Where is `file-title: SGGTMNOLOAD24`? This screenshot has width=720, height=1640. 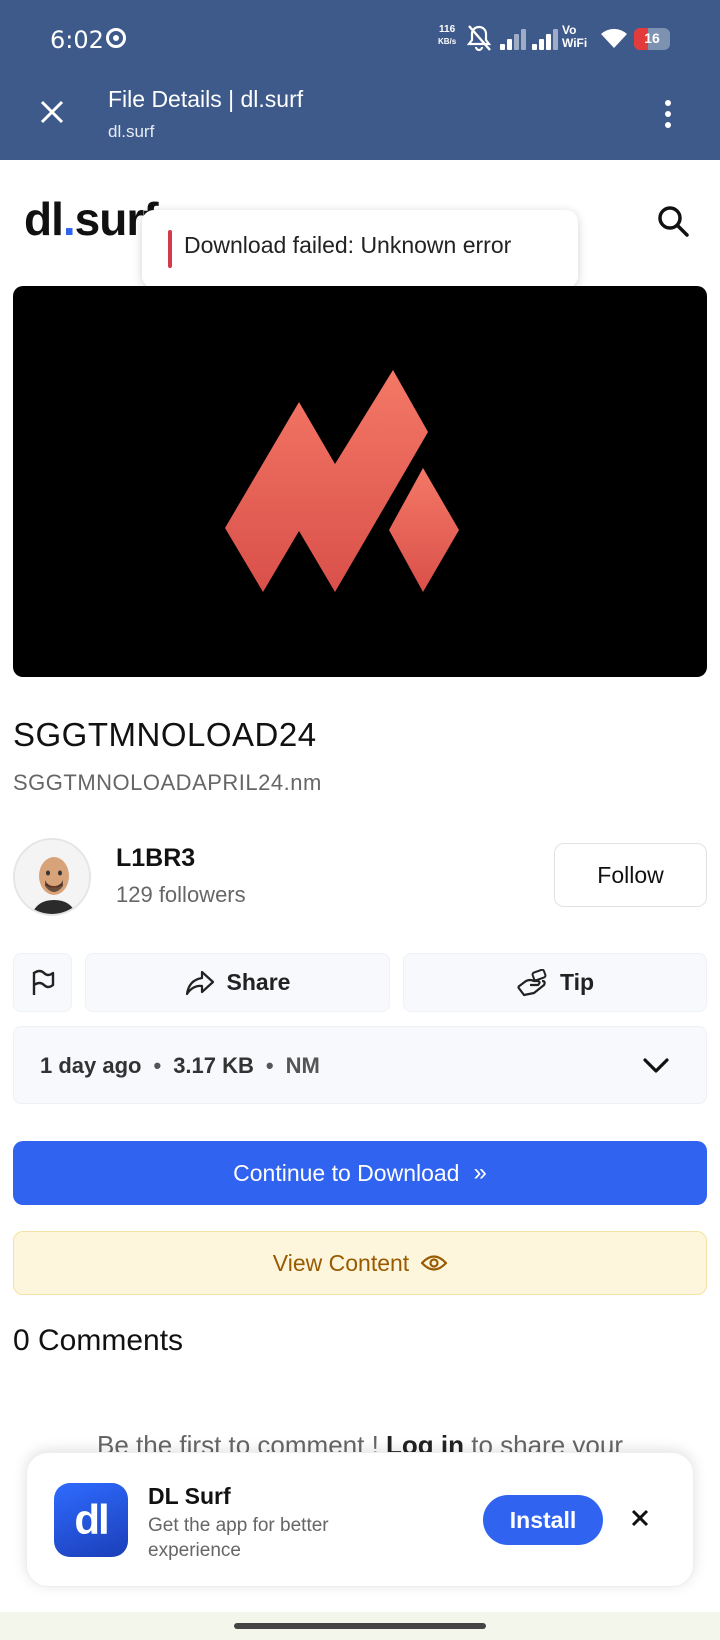
file-title: SGGTMNOLOAD24 is located at coordinates (165, 734).